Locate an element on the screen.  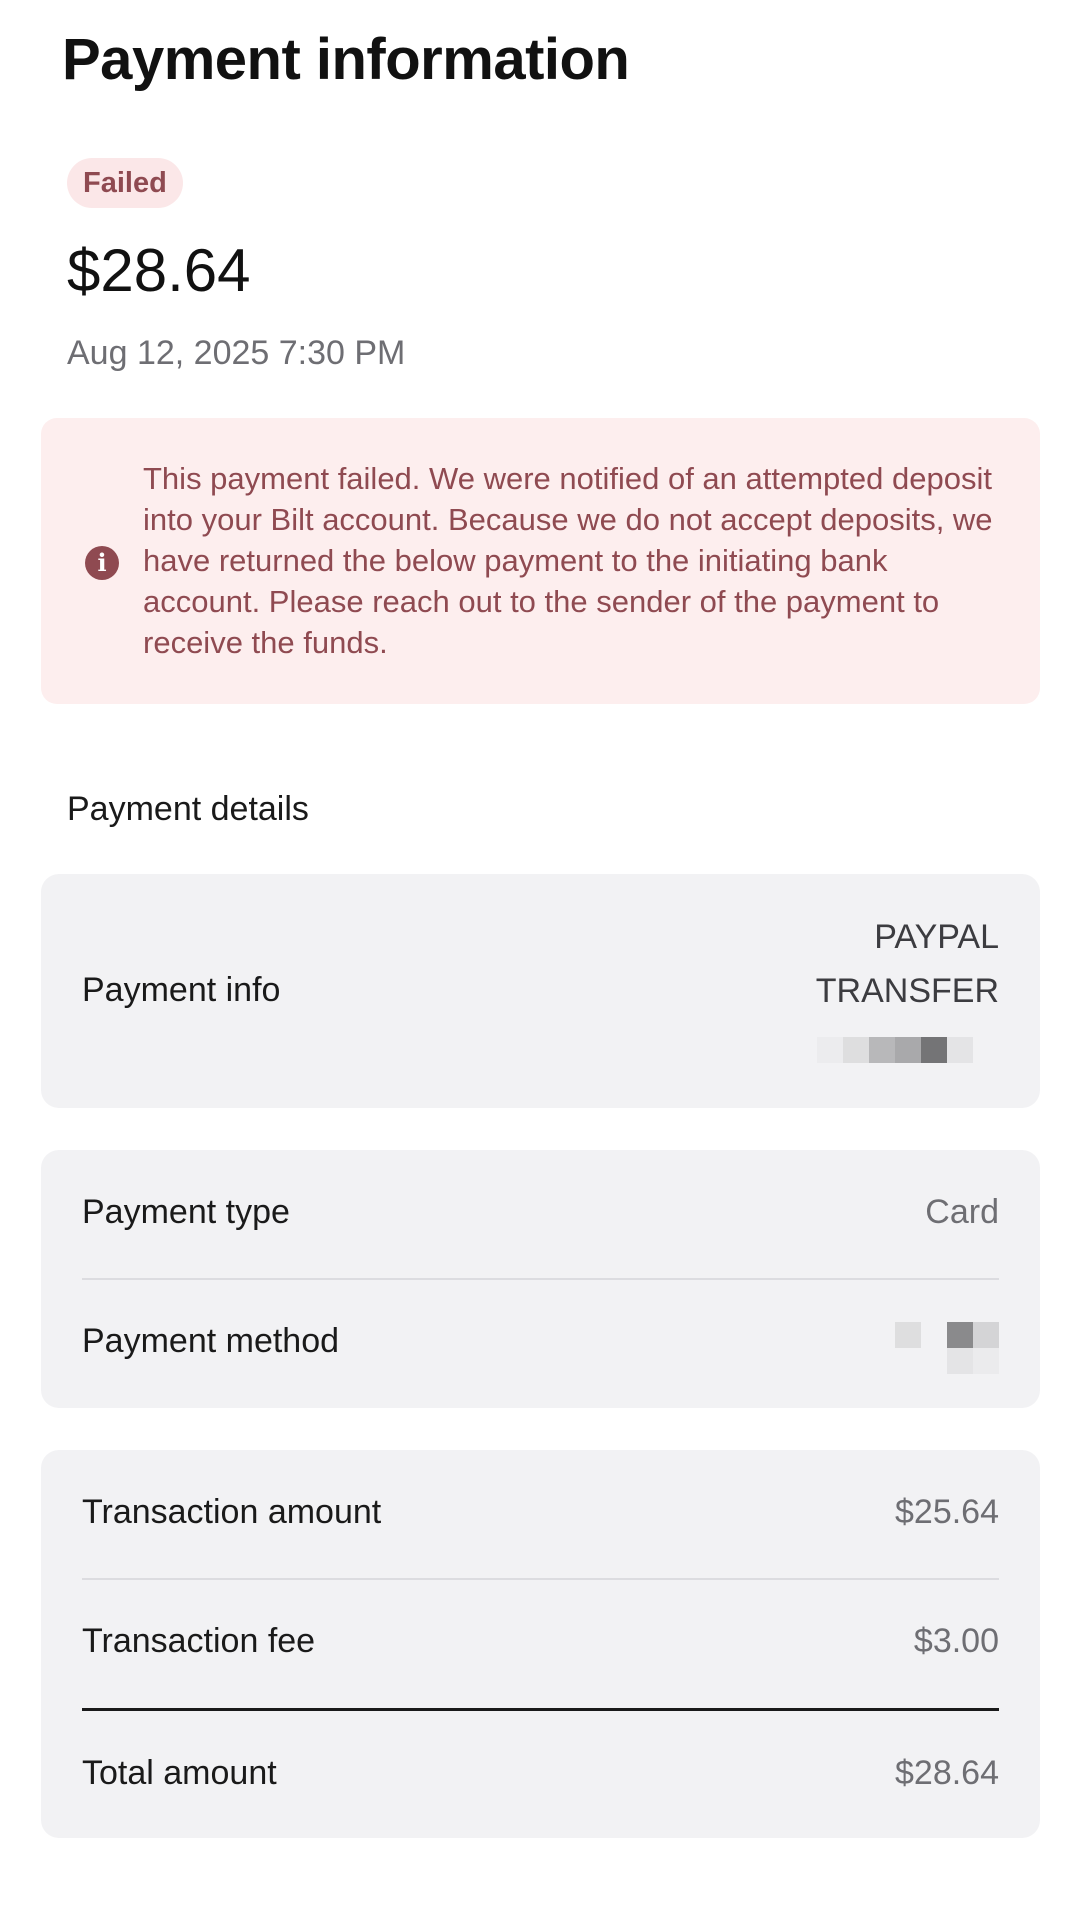
payment-info-label: Payment info is located at coordinates (181, 990).